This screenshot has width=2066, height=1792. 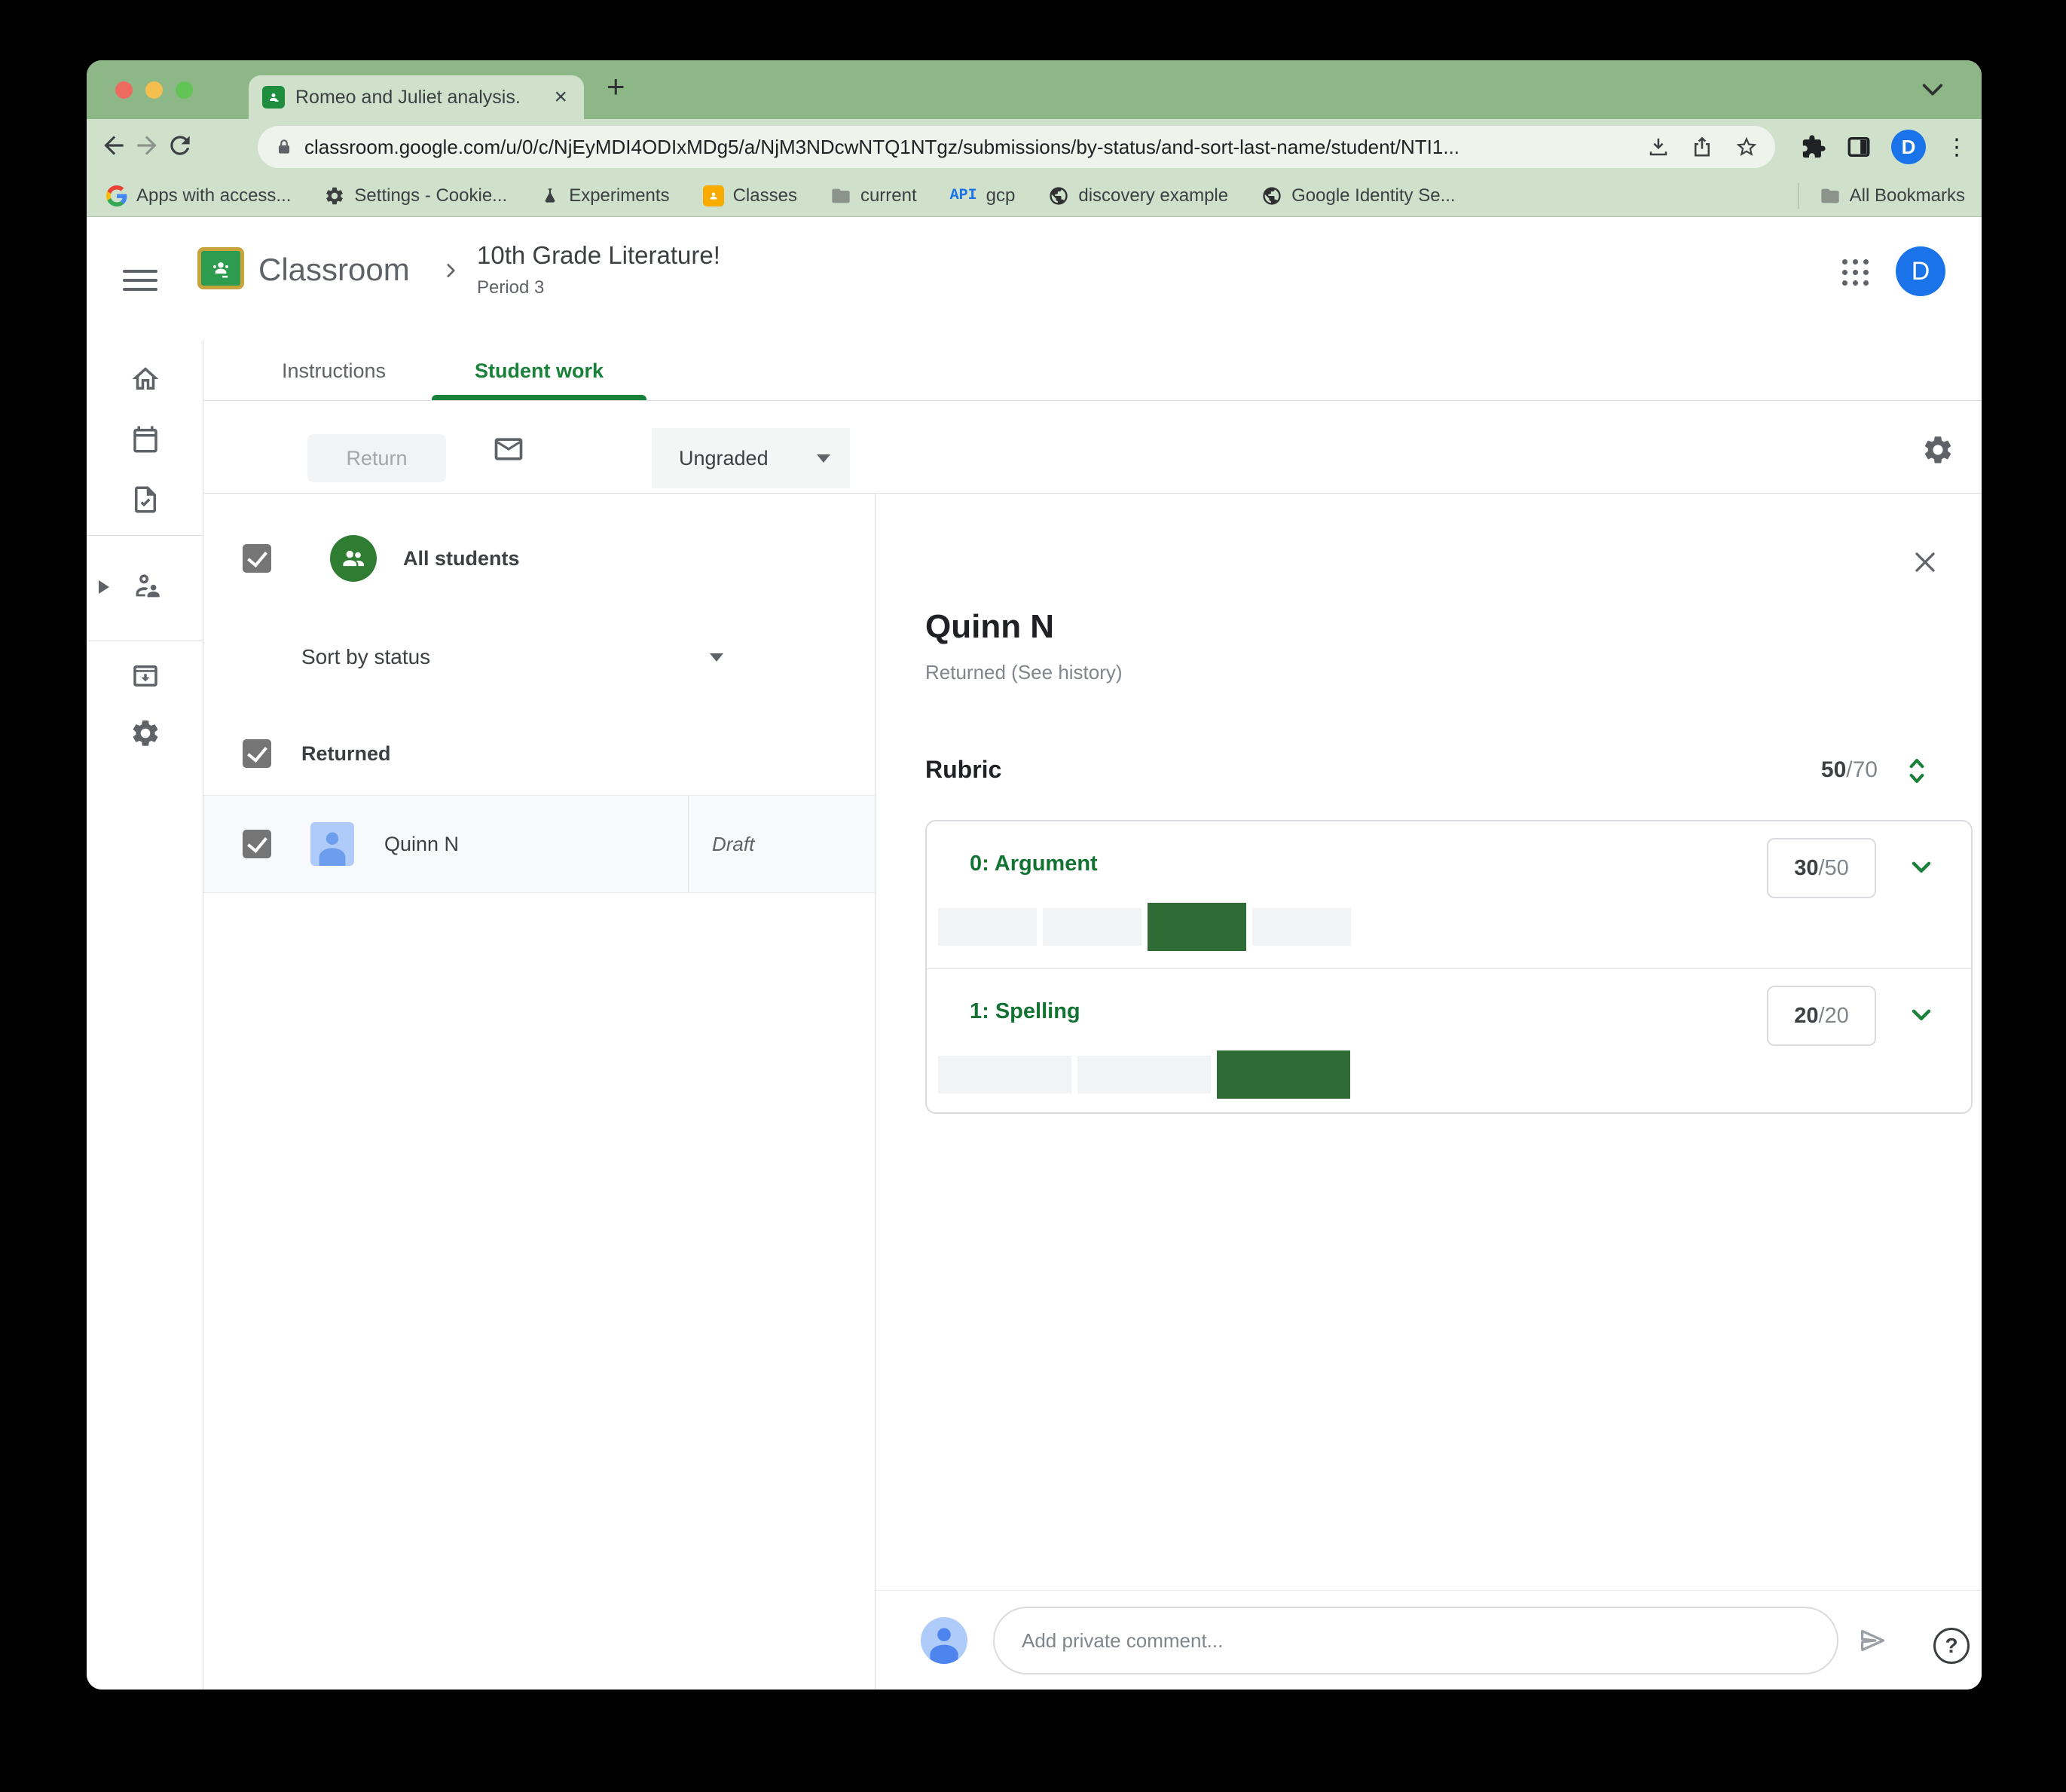 What do you see at coordinates (257, 754) in the screenshot?
I see `returned-group-checkbox` at bounding box center [257, 754].